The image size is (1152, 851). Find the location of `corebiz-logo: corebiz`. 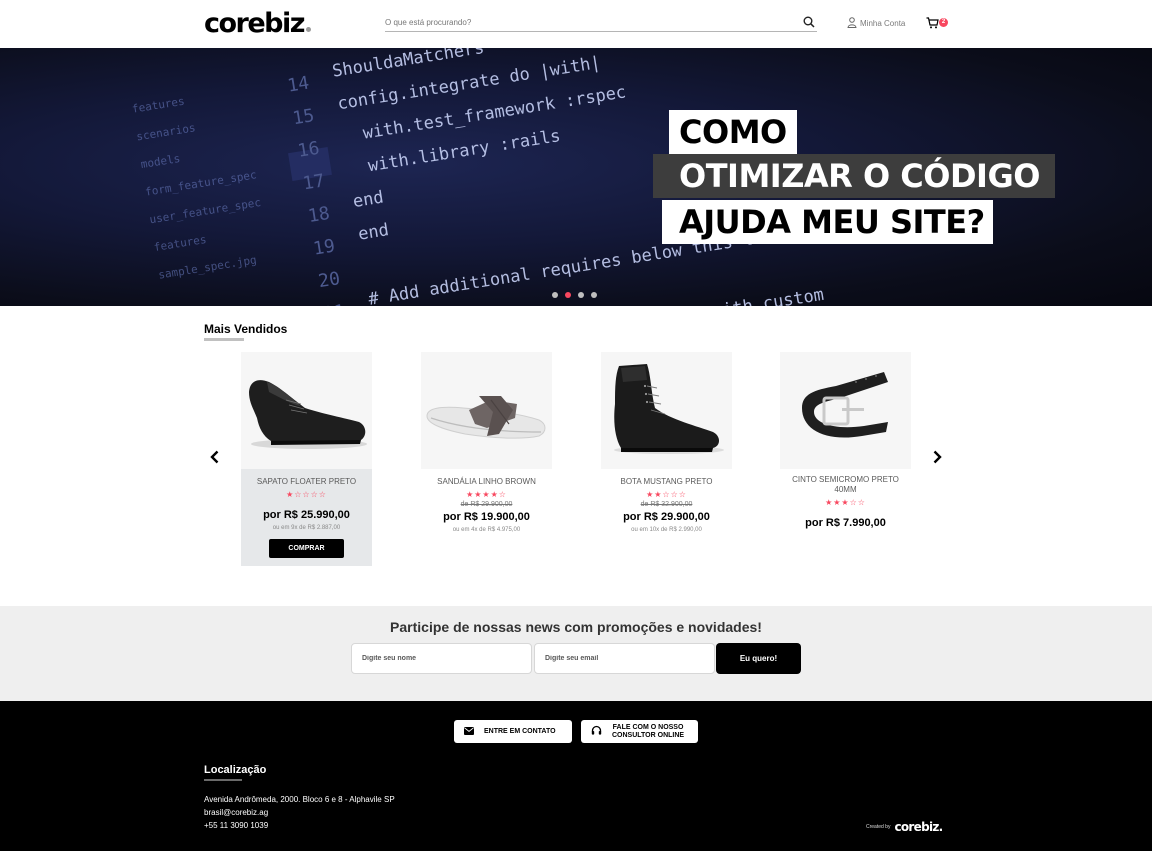

corebiz-logo: corebiz is located at coordinates (257, 23).